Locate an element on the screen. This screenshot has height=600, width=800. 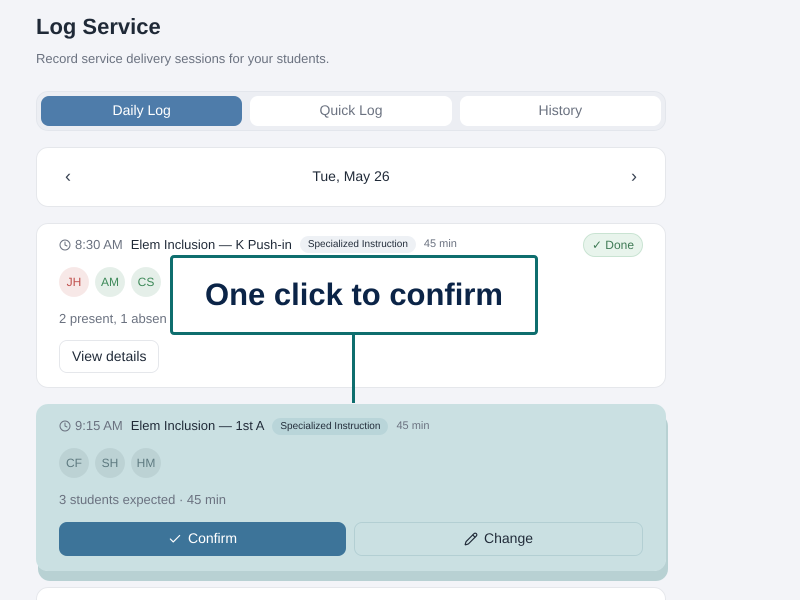
student-avatar: JH is located at coordinates (74, 281).